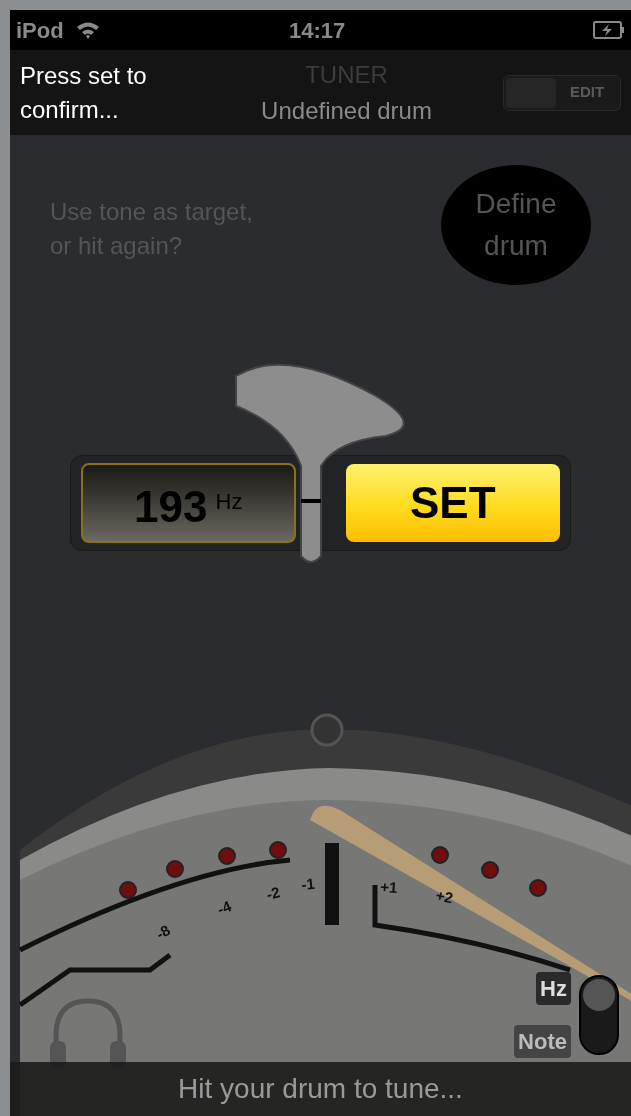 This screenshot has width=631, height=1116. I want to click on scale-label: +1, so click(389, 887).